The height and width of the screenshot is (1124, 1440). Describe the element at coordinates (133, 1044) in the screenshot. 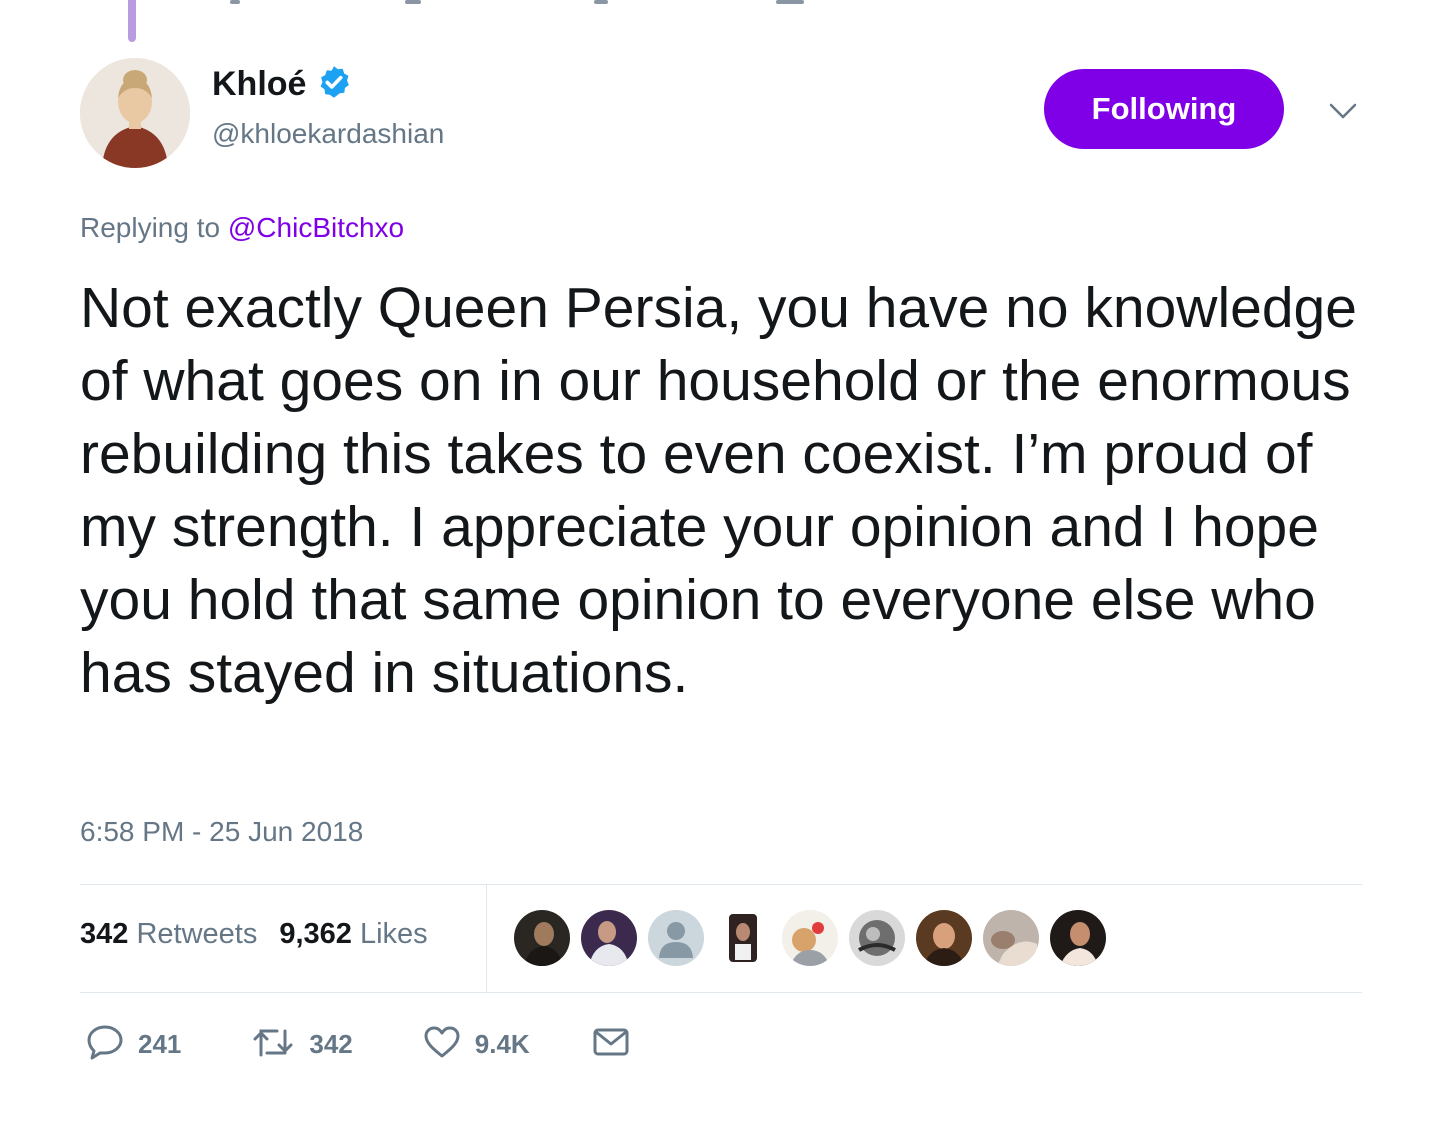

I see `reply-action: 241` at that location.